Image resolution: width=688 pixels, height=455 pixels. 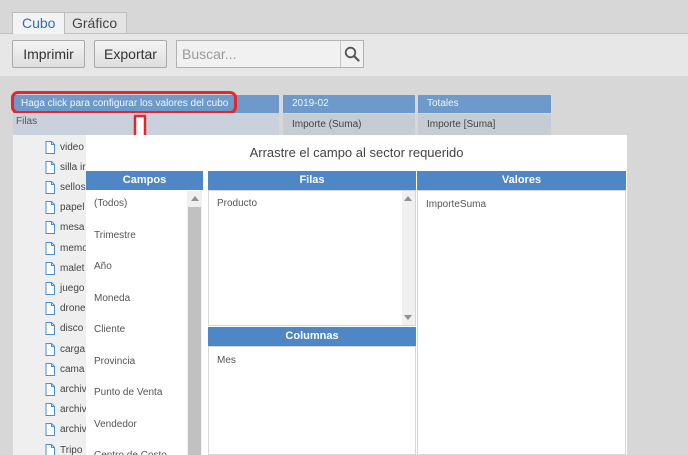 What do you see at coordinates (259, 54) in the screenshot?
I see `search-input` at bounding box center [259, 54].